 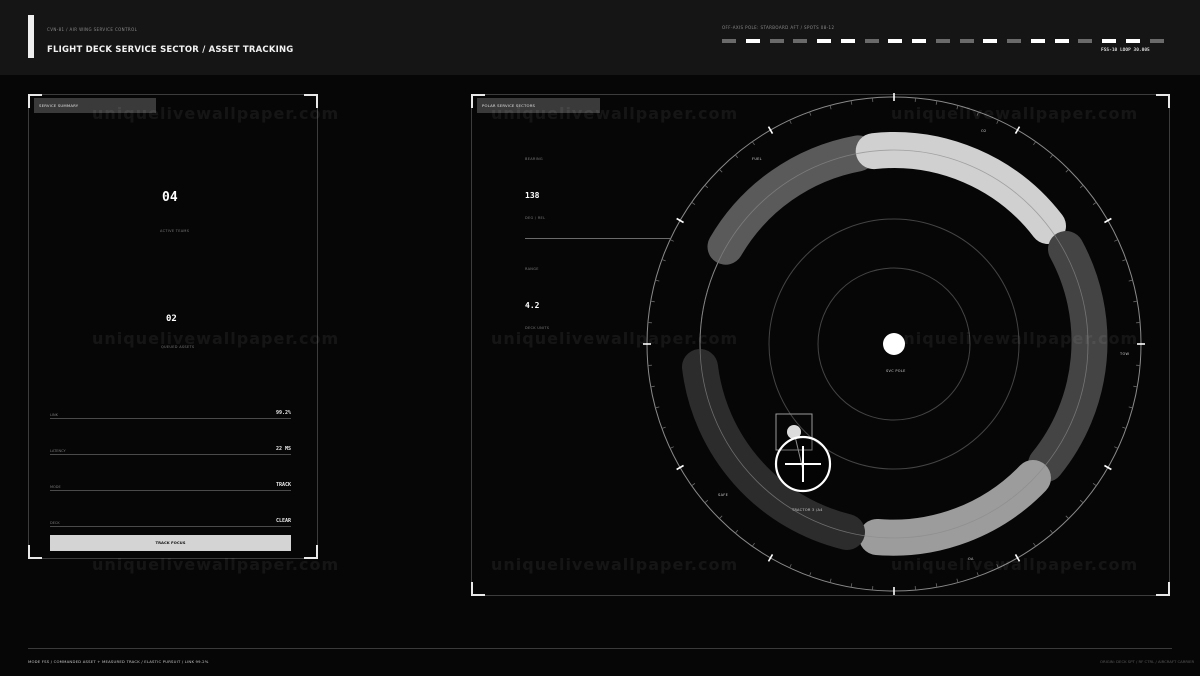 What do you see at coordinates (896, 371) in the screenshot?
I see `service-pole-label: SVC POLE` at bounding box center [896, 371].